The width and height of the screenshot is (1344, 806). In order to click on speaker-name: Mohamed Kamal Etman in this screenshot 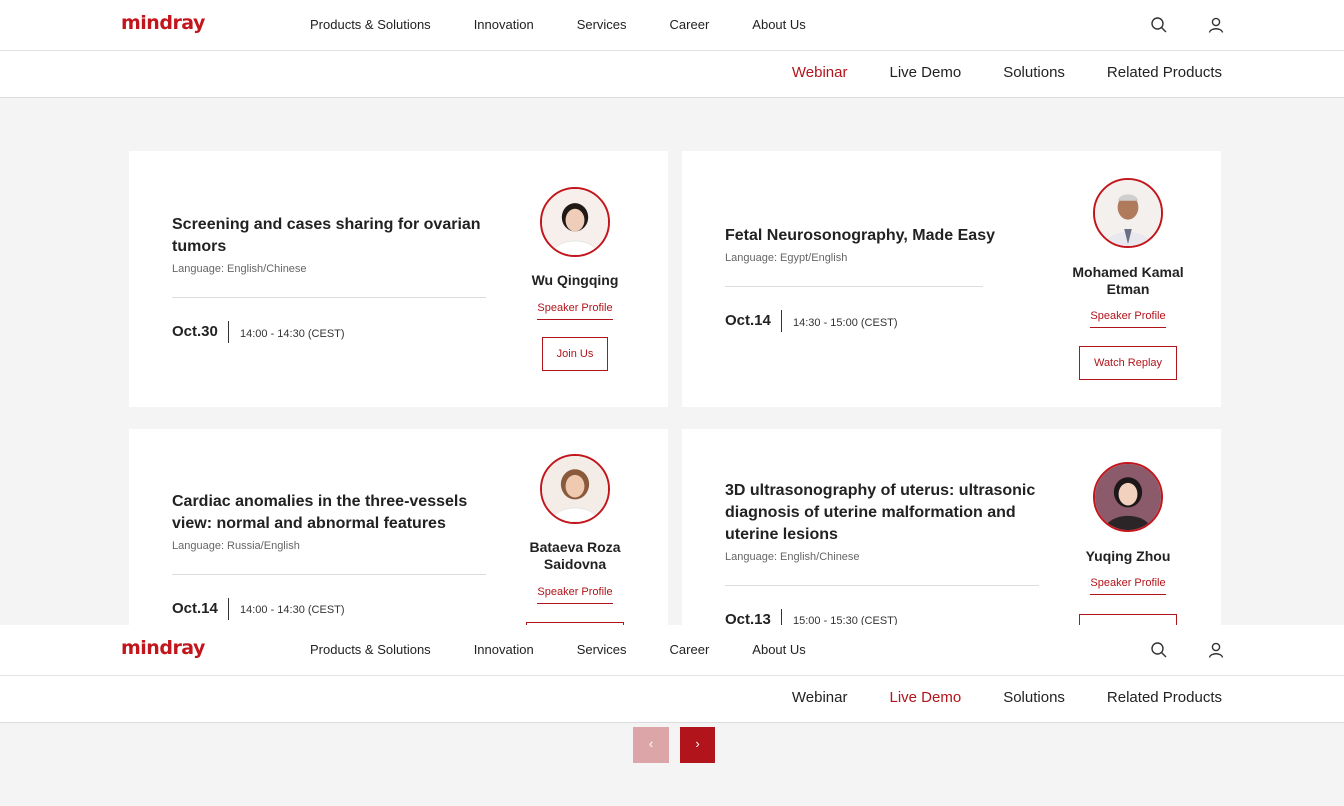, I will do `click(1128, 280)`.